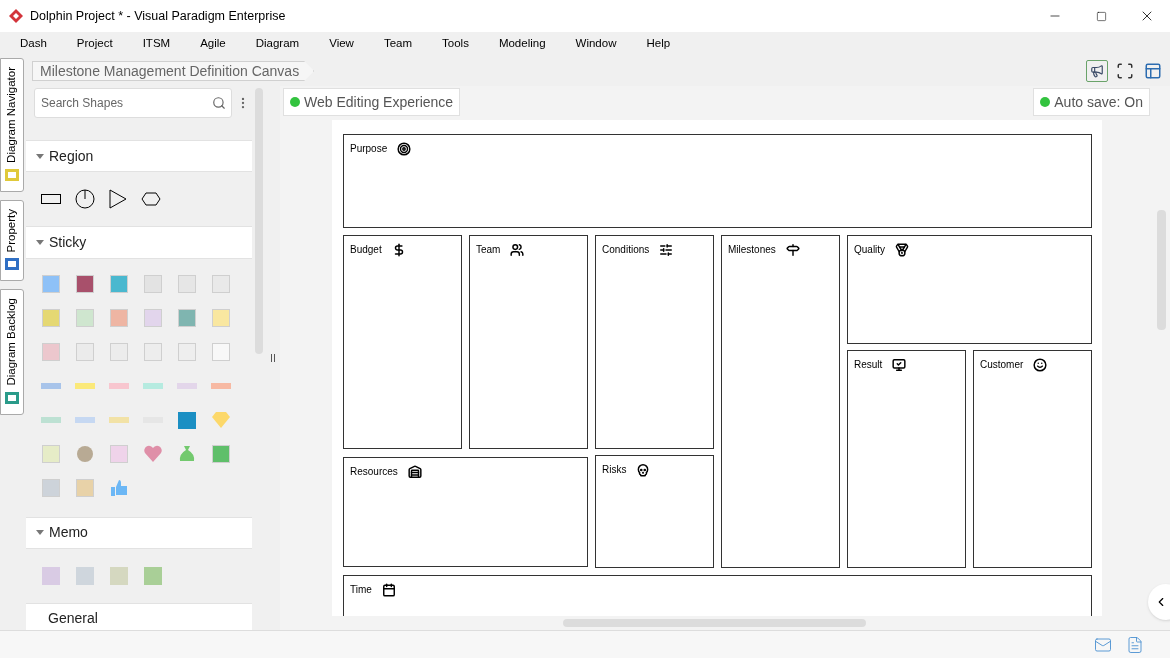 This screenshot has height=658, width=1170. I want to click on search-icon, so click(219, 103).